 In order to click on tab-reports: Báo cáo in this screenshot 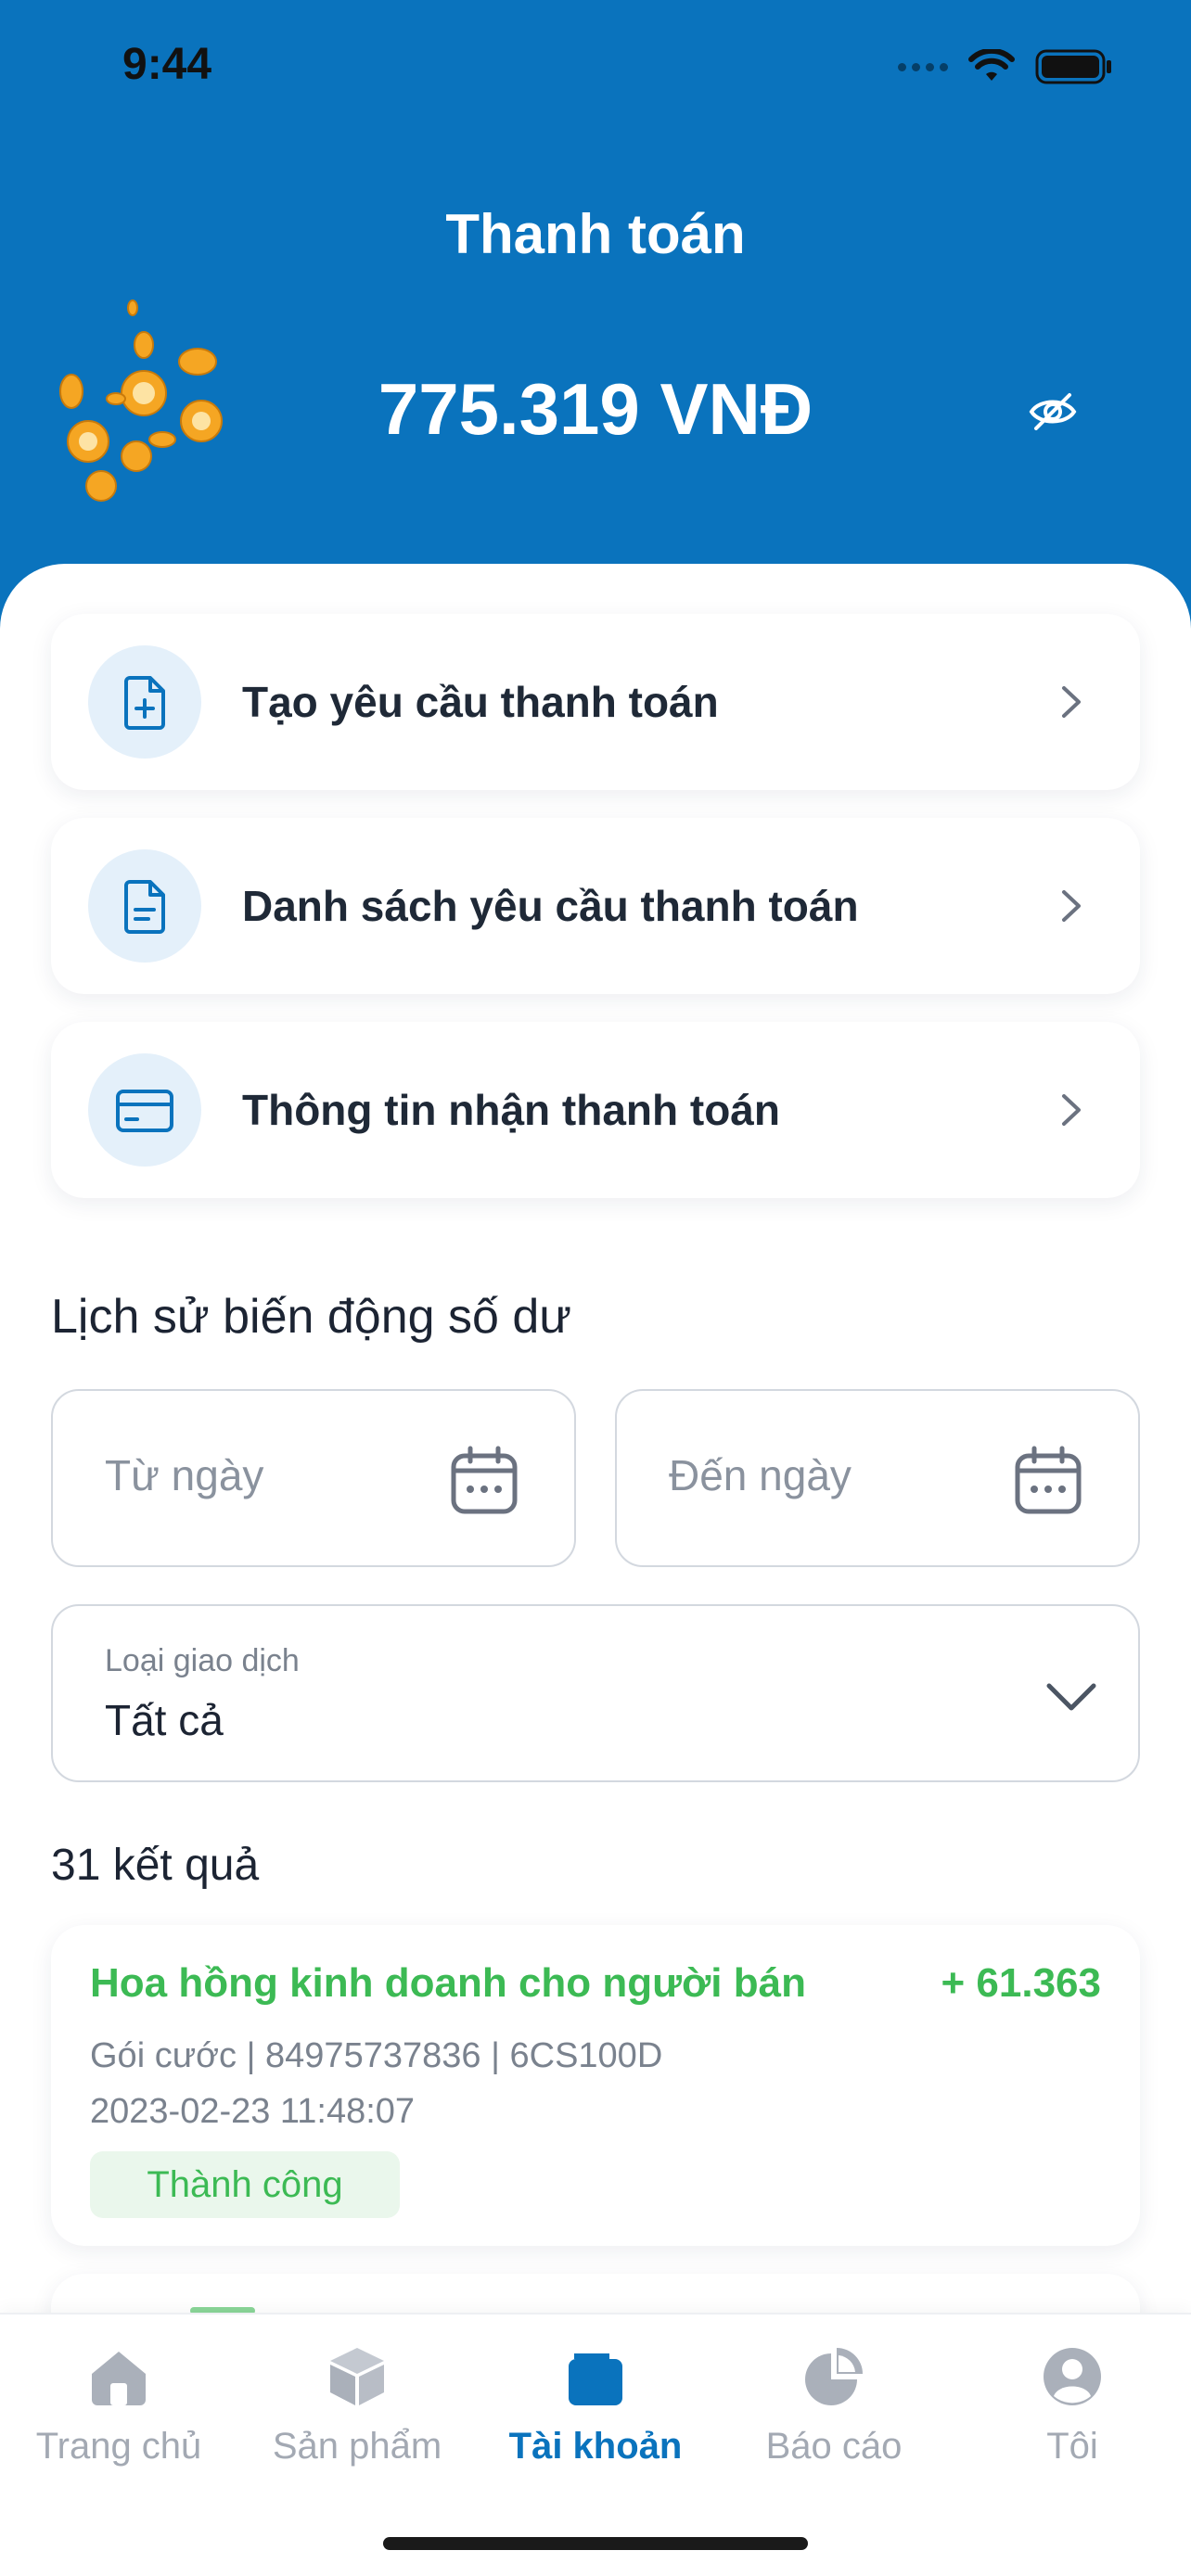, I will do `click(834, 2411)`.